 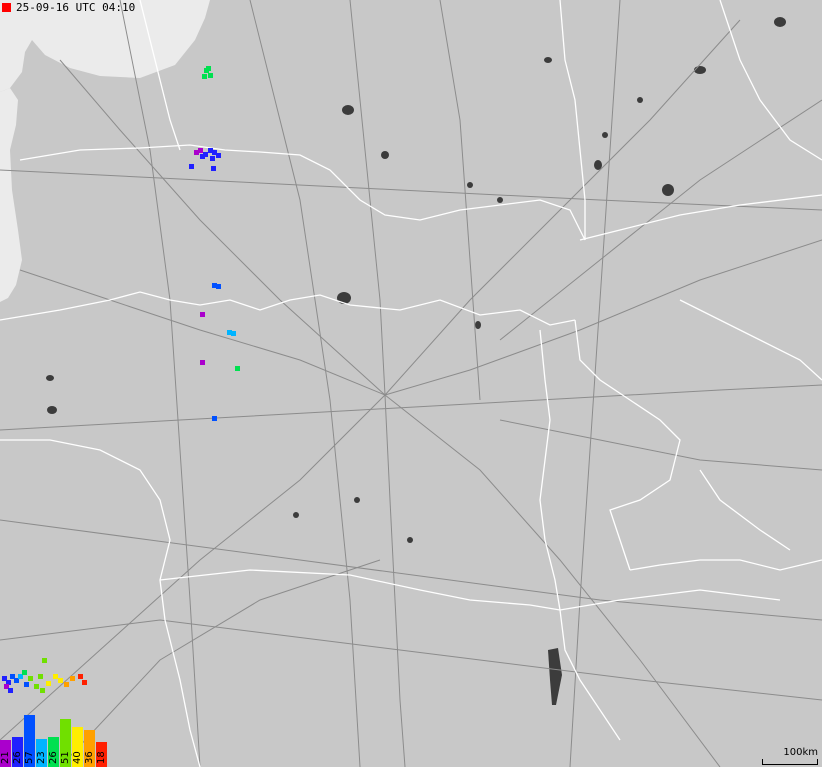 I want to click on scale-bar: 100km, so click(x=790, y=756).